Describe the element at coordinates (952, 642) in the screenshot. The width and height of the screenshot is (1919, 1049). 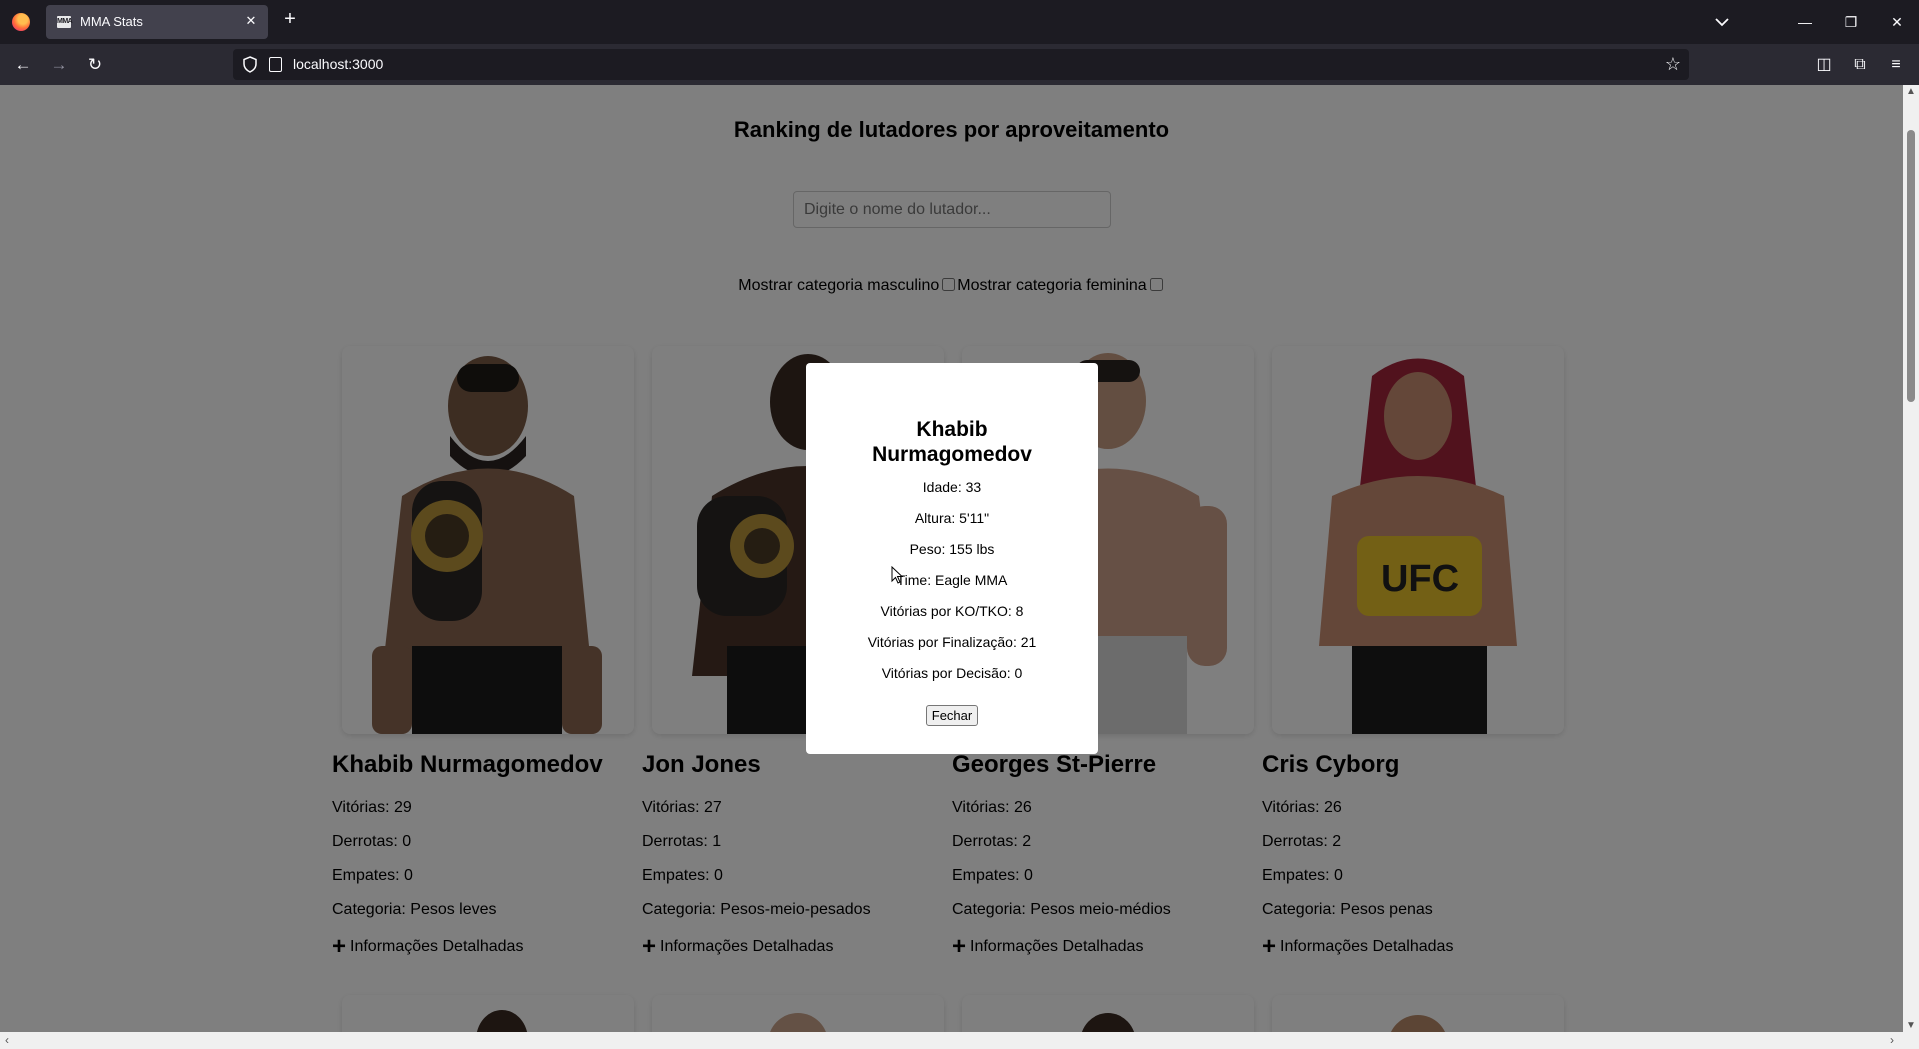
I see `modal-submission-wins: Vitórias por Finalização: 21` at that location.